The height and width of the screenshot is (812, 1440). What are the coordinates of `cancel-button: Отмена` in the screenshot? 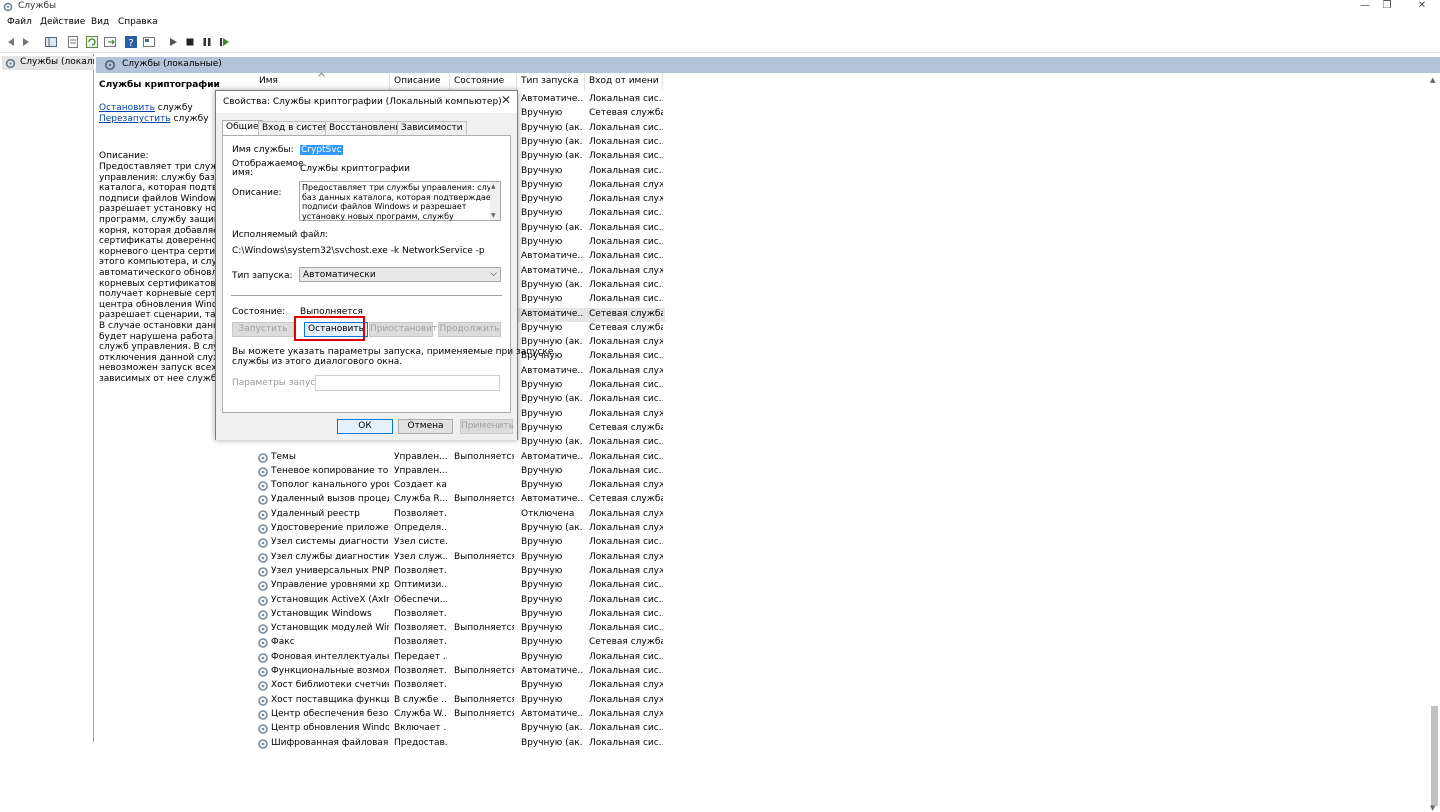 It's located at (425, 426).